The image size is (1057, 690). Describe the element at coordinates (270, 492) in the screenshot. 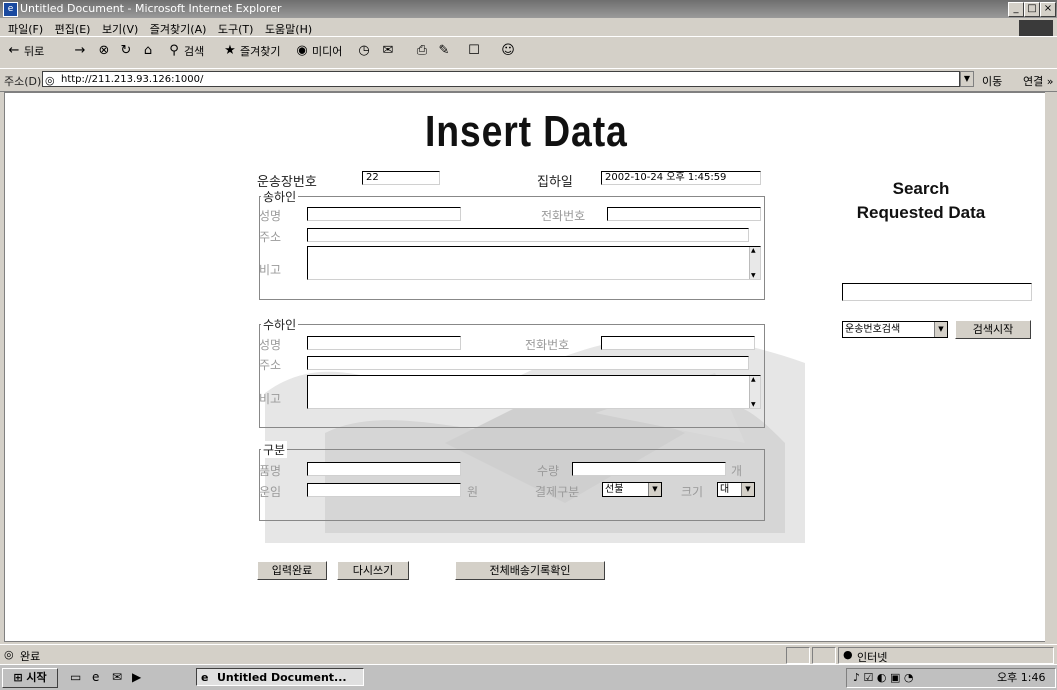

I see `fare-label: 운임` at that location.